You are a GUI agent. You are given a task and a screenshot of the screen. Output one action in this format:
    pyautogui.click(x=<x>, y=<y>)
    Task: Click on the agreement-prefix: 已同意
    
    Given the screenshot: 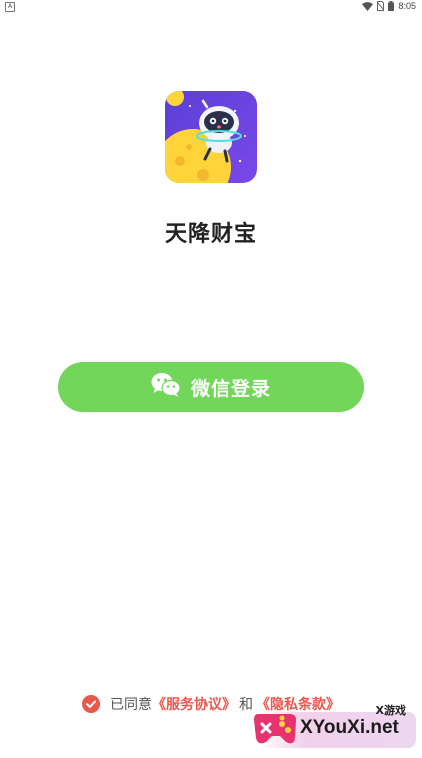 What is the action you would take?
    pyautogui.click(x=131, y=705)
    